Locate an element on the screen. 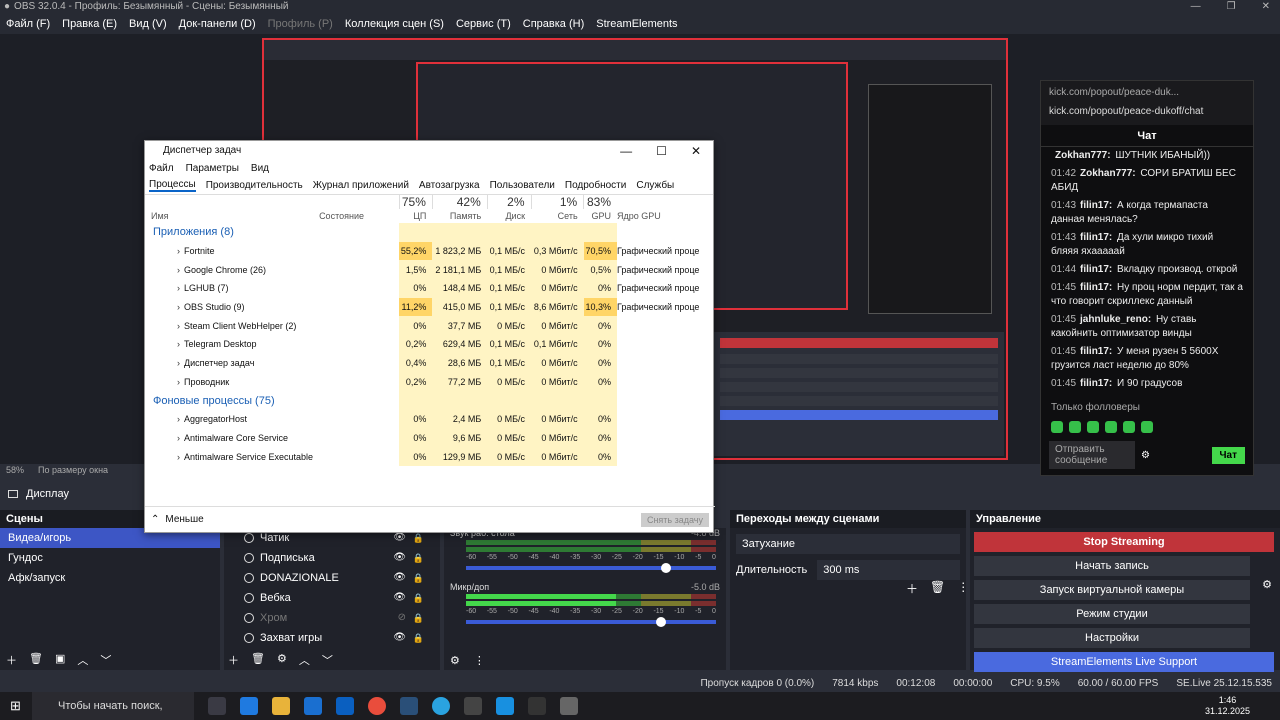 This screenshot has height=720, width=1280. fewer-details-link: Меньше is located at coordinates (184, 519).